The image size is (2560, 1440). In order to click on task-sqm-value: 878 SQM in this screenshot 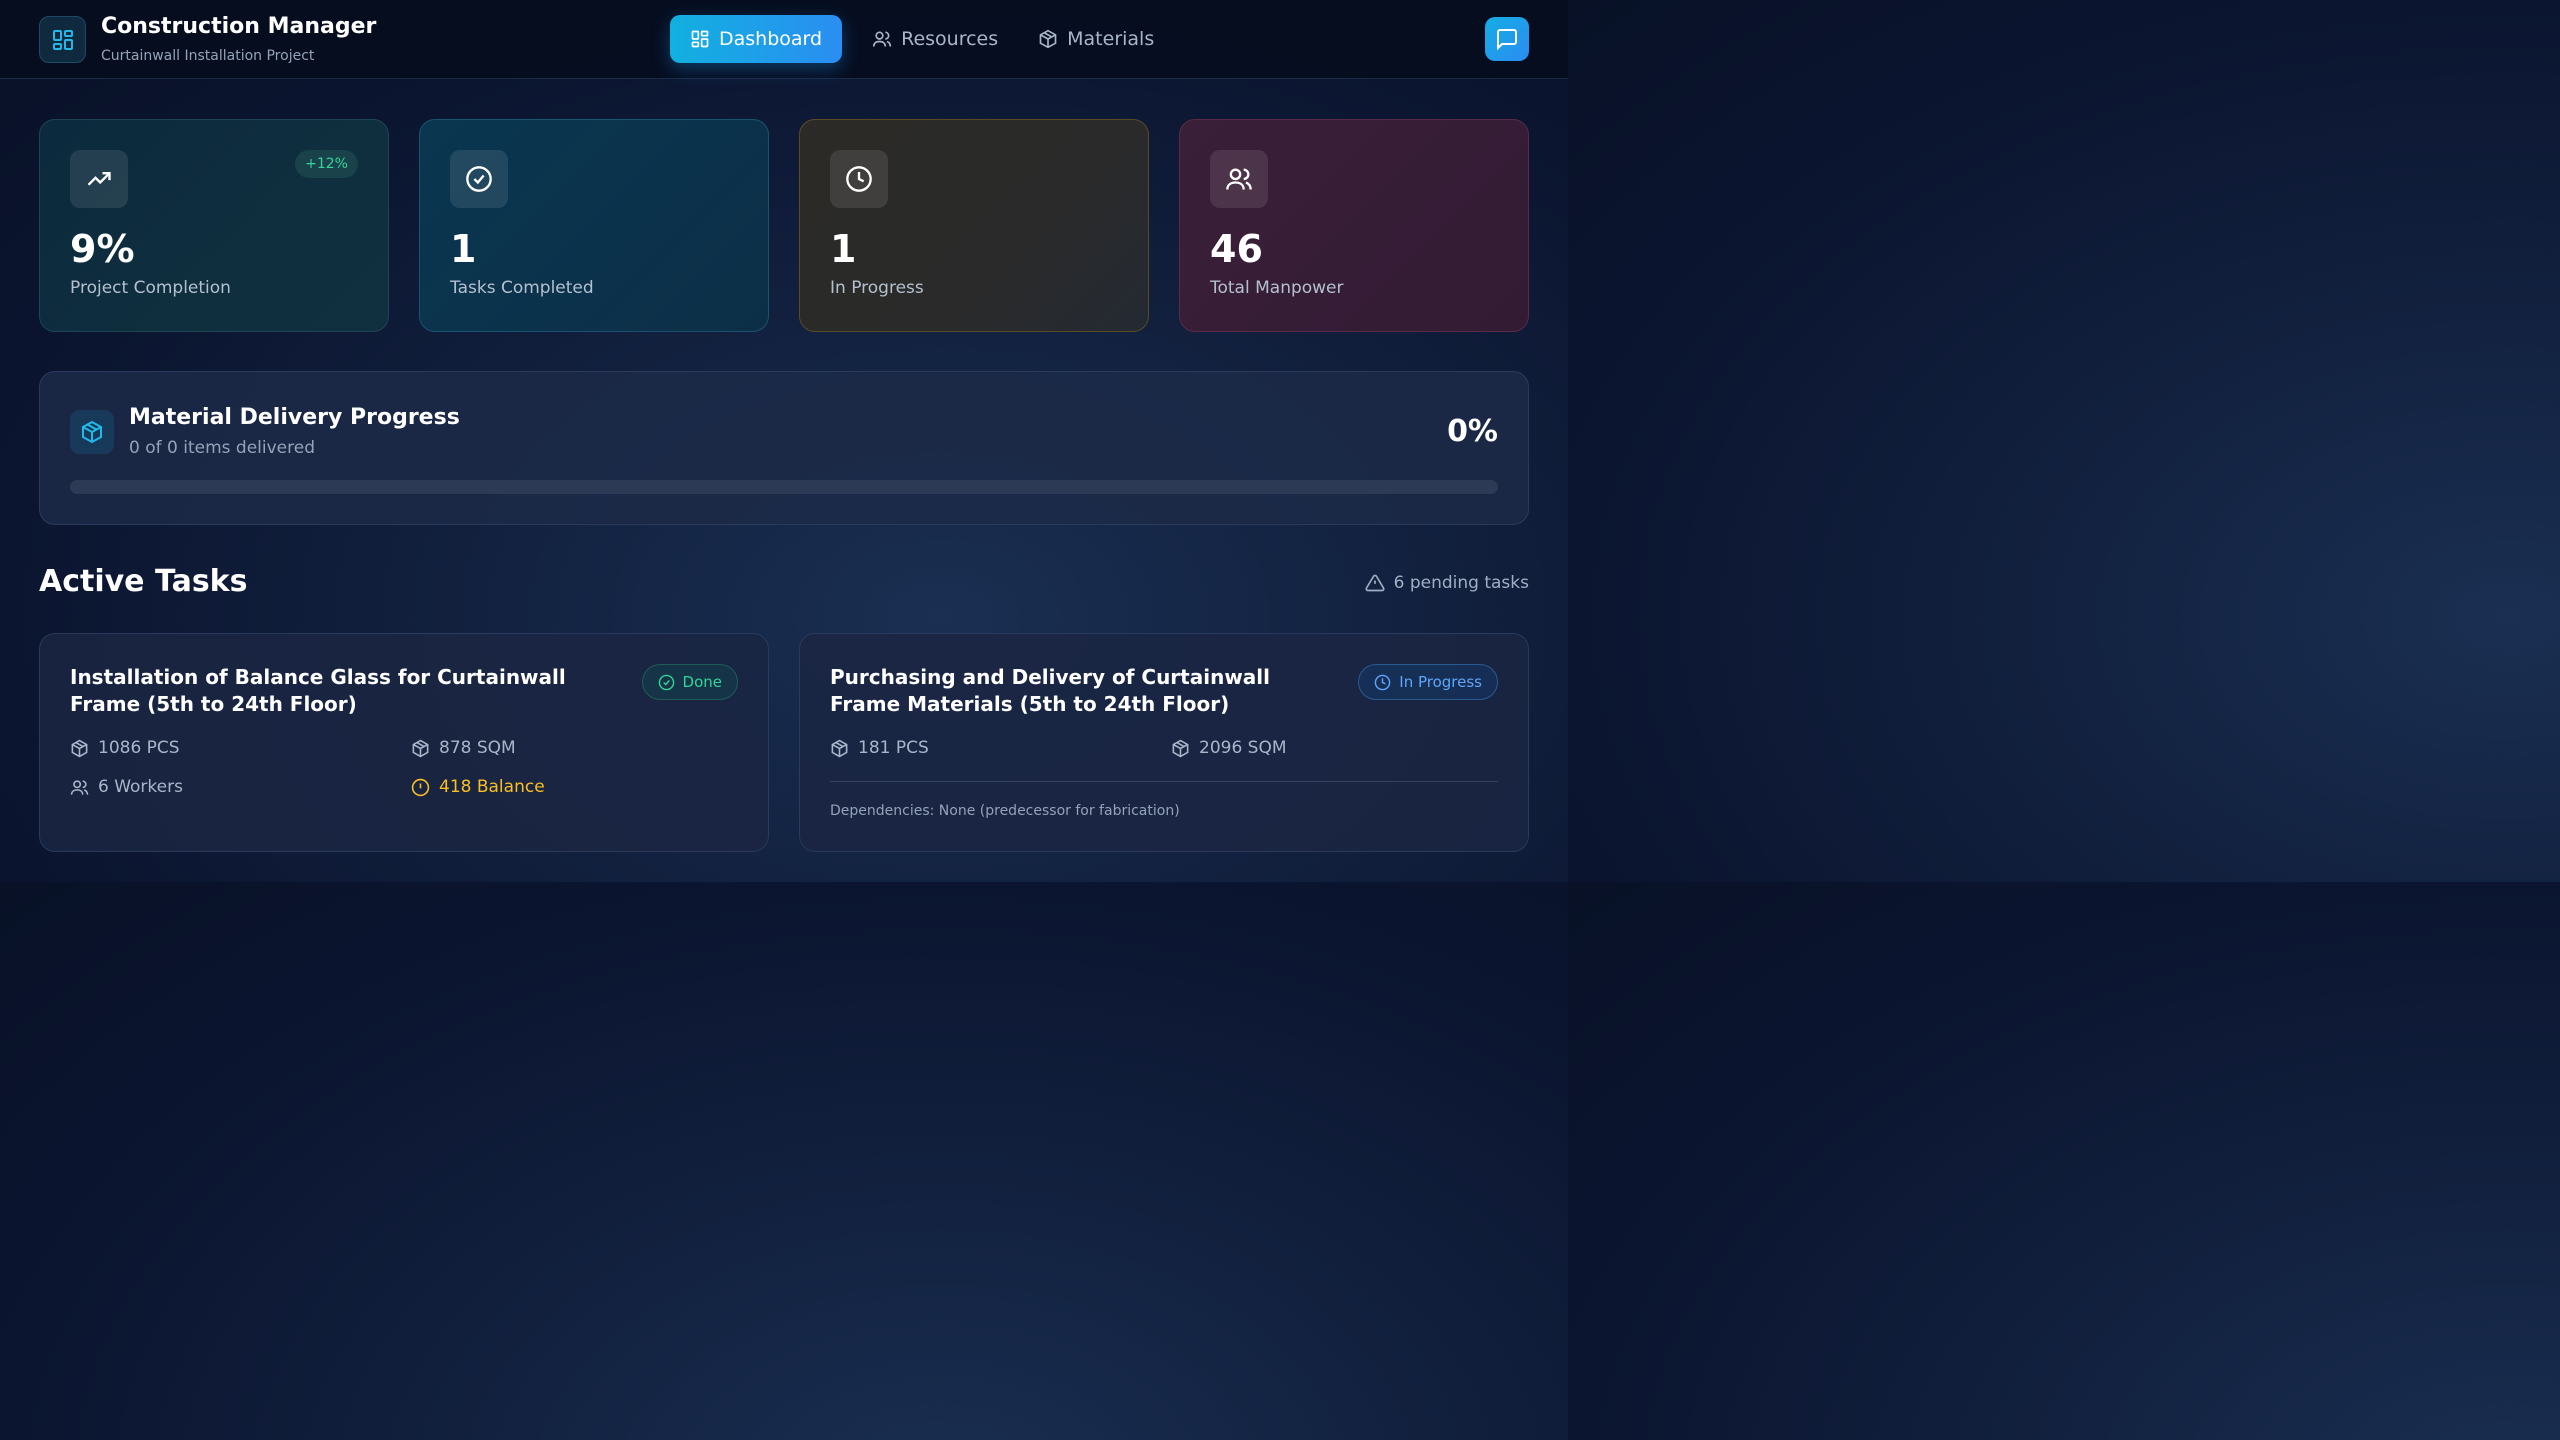, I will do `click(477, 748)`.